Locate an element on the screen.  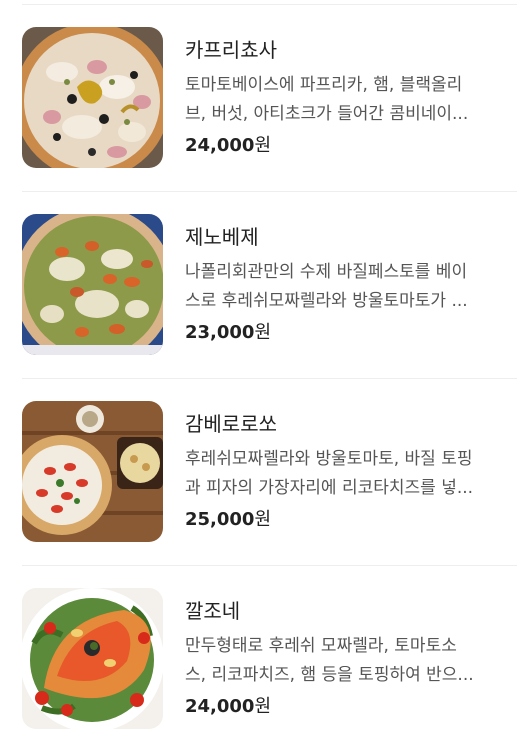
menu-item-name: 제노베제 is located at coordinates (222, 237).